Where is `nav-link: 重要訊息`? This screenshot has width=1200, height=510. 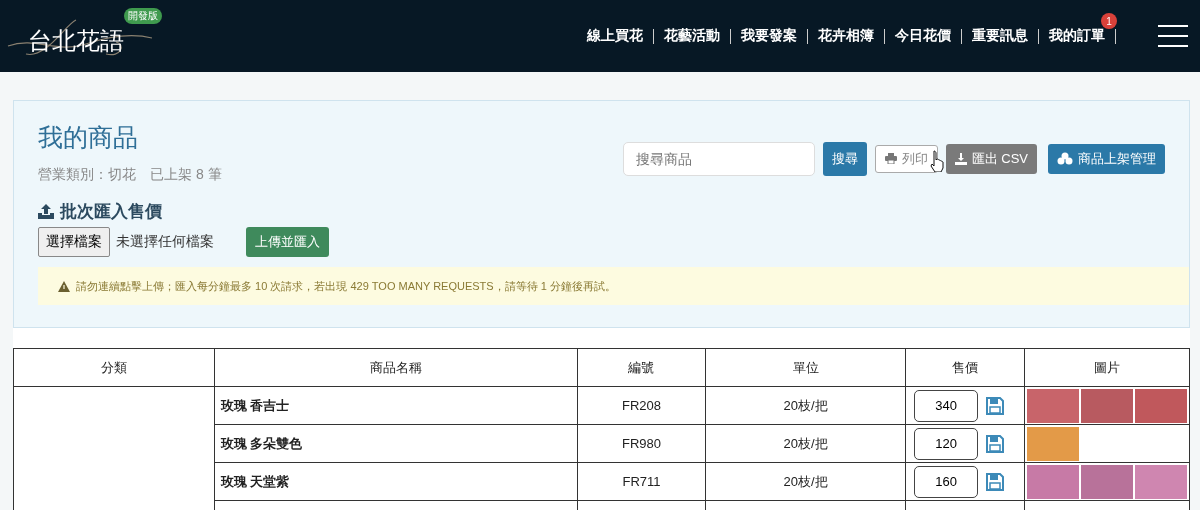 nav-link: 重要訊息 is located at coordinates (1000, 35).